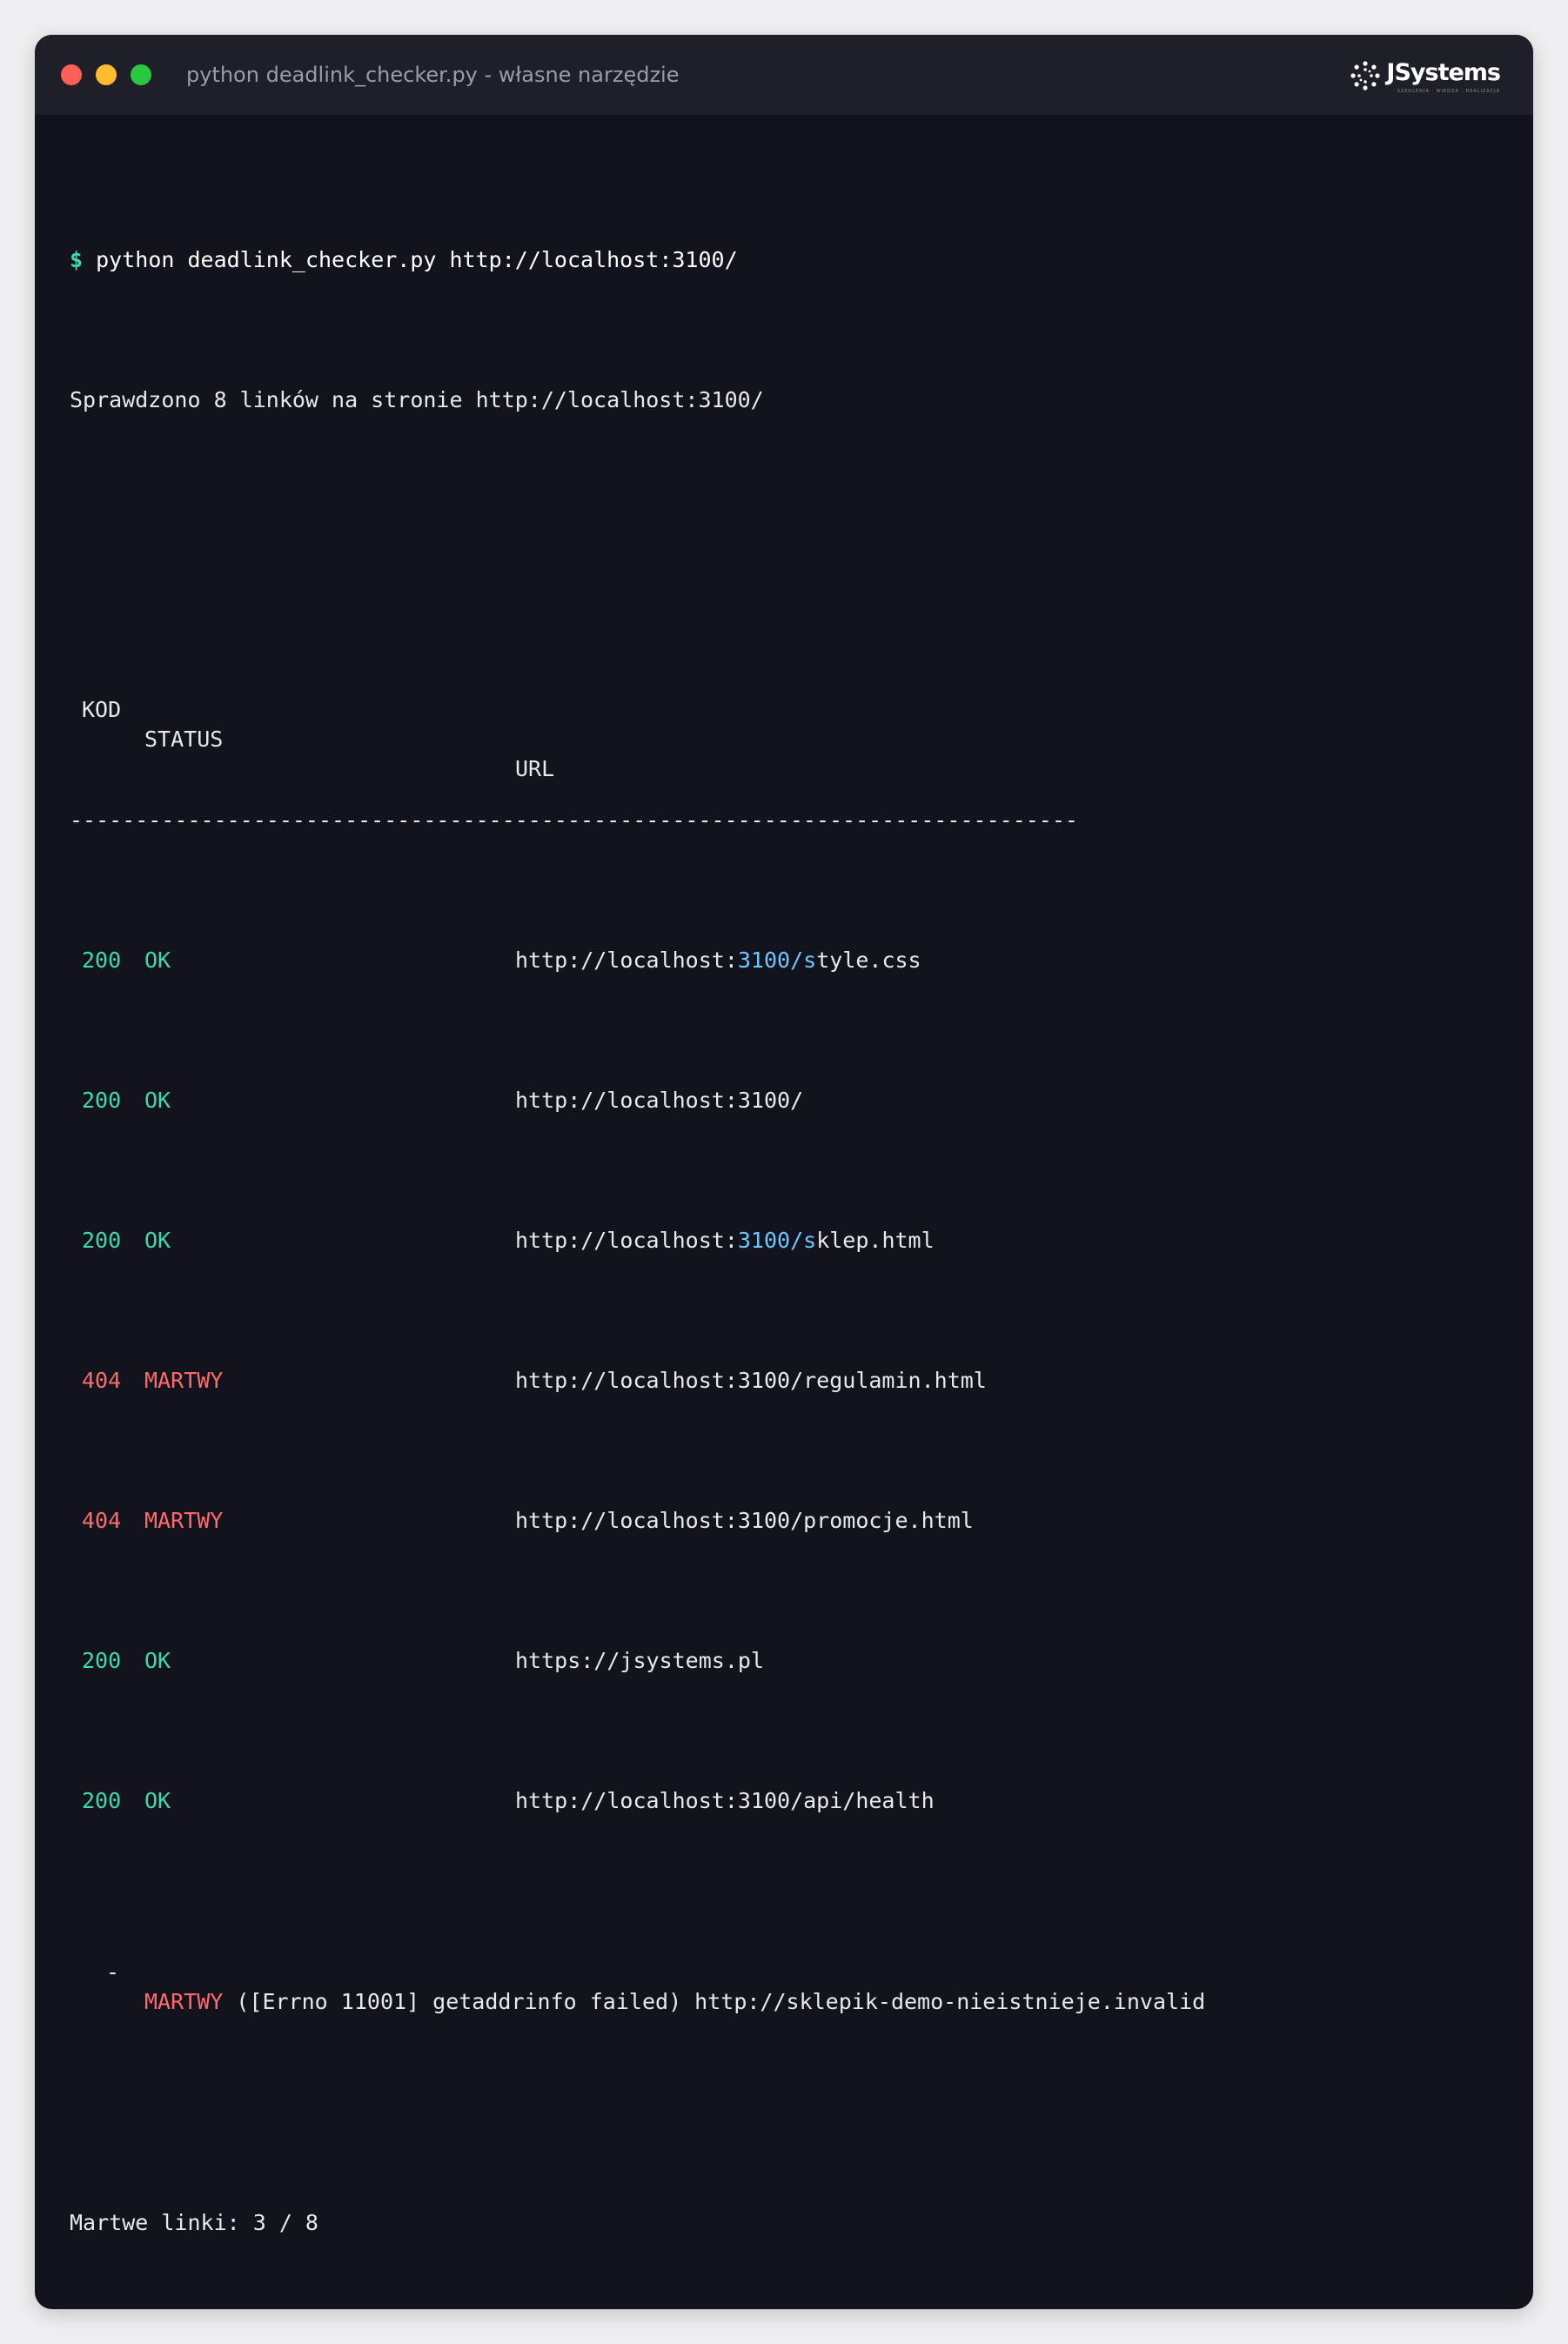  I want to click on row-url: https://jsystems.pl, so click(639, 1661).